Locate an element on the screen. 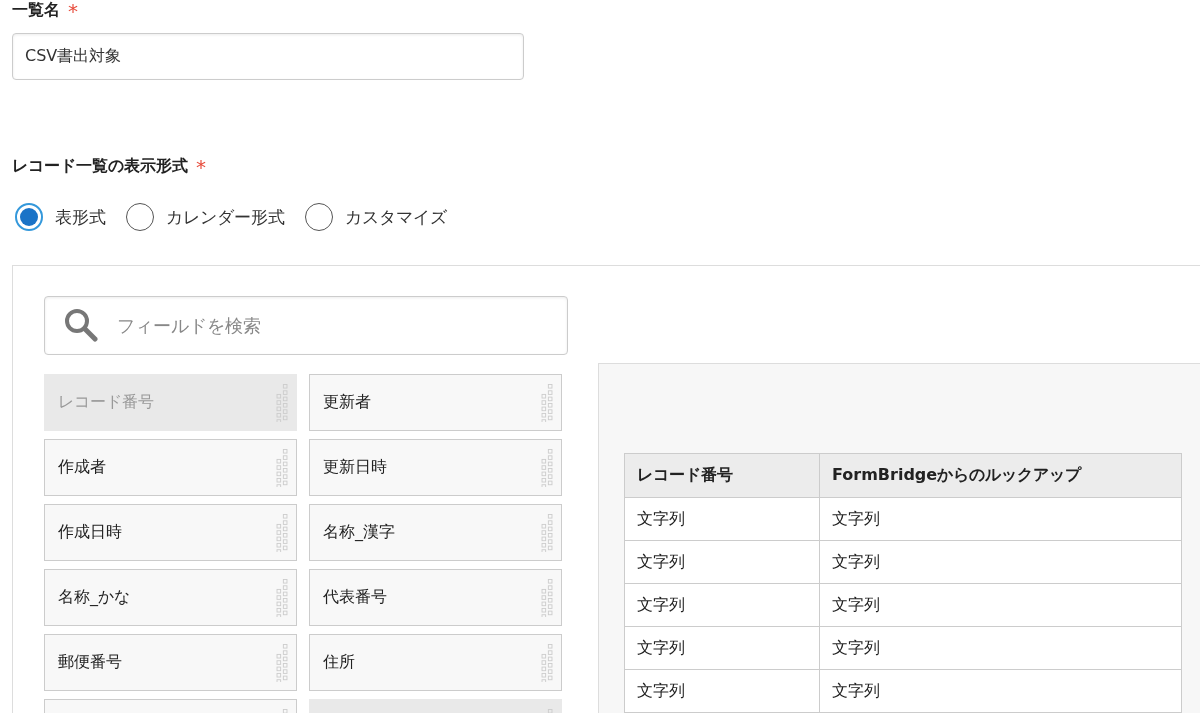 Image resolution: width=1200 pixels, height=713 pixels. column-header: レコード番号 is located at coordinates (722, 475).